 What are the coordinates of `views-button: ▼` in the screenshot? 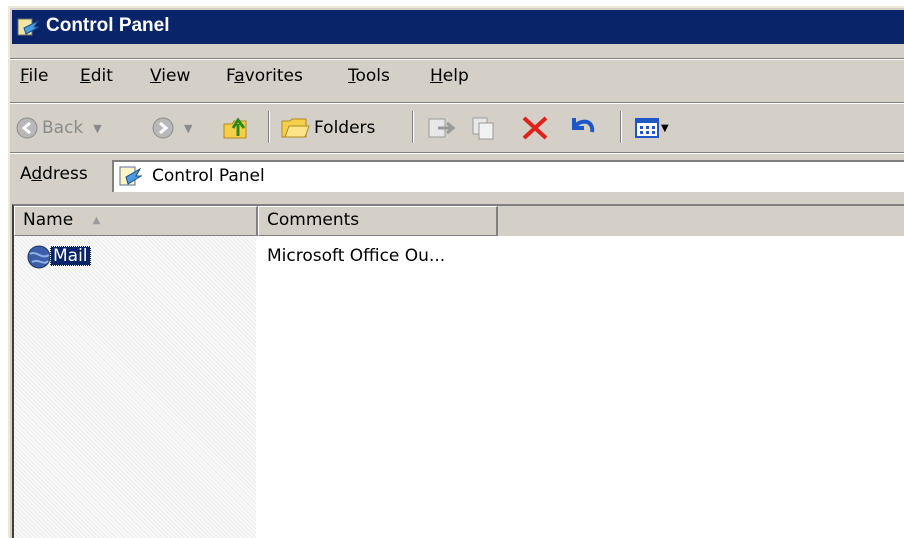 It's located at (651, 128).